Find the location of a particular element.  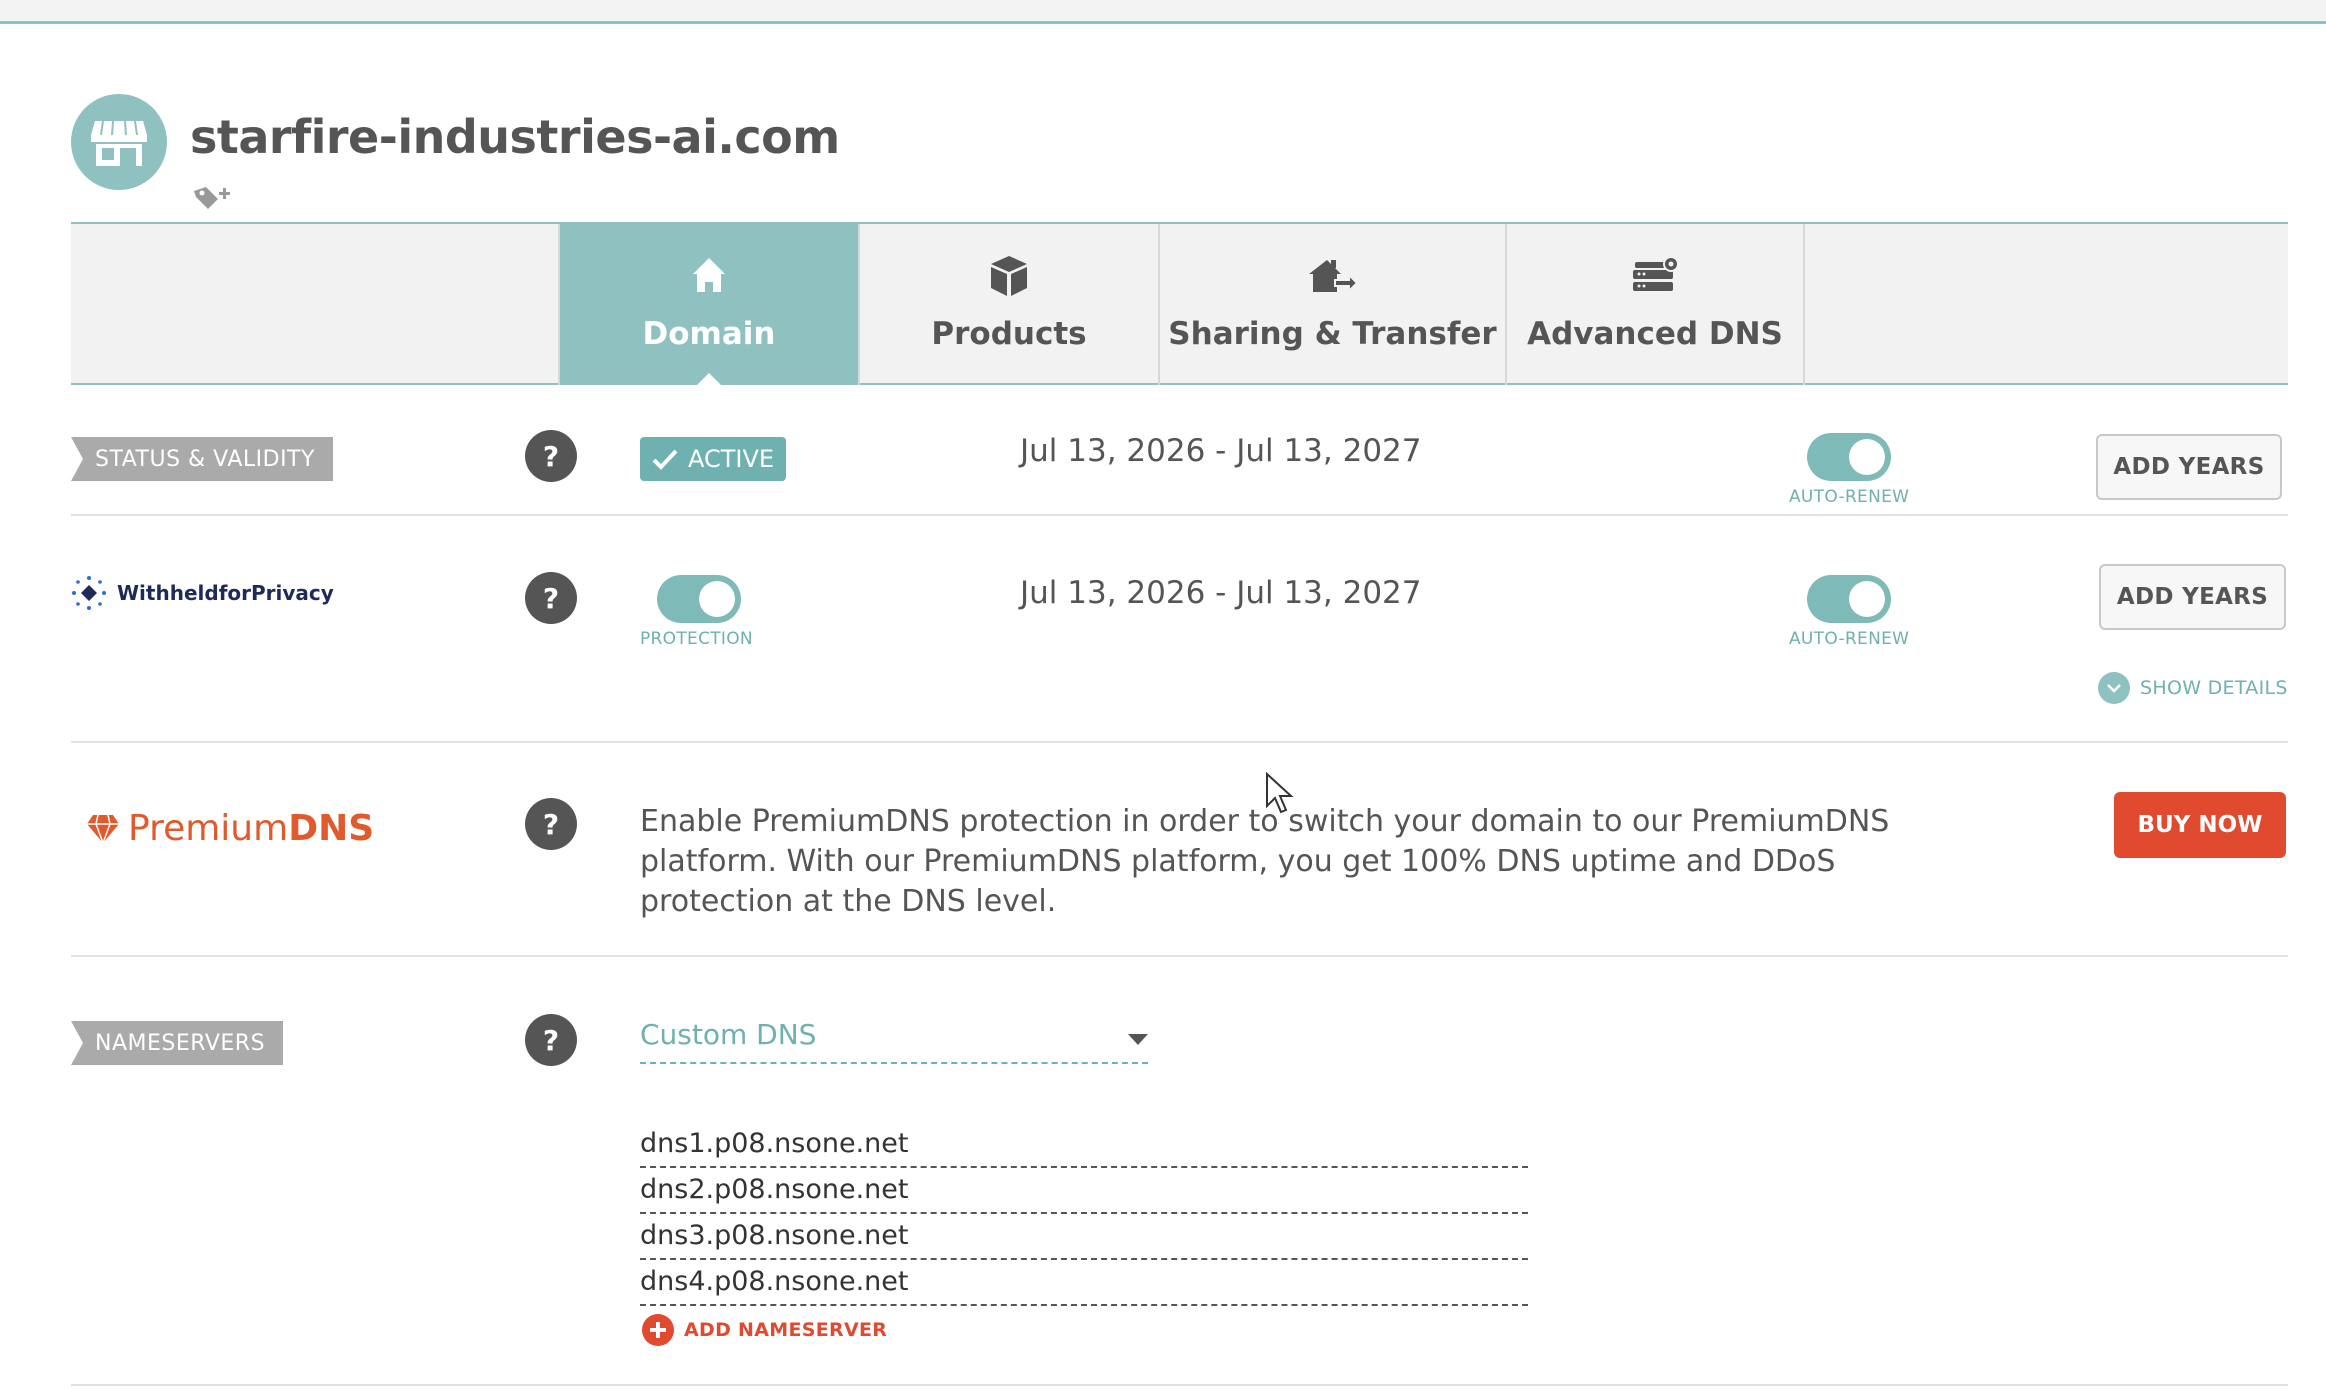

status-badge: ACTIVE is located at coordinates (713, 459).